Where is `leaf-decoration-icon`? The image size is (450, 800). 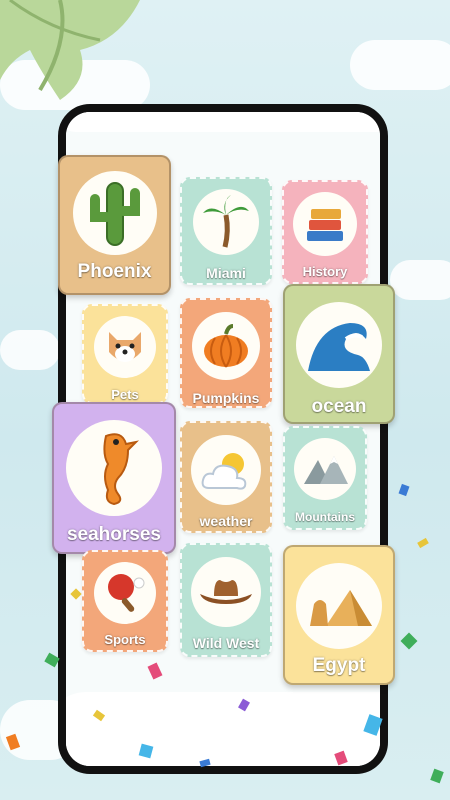
leaf-decoration-icon is located at coordinates (70, 50).